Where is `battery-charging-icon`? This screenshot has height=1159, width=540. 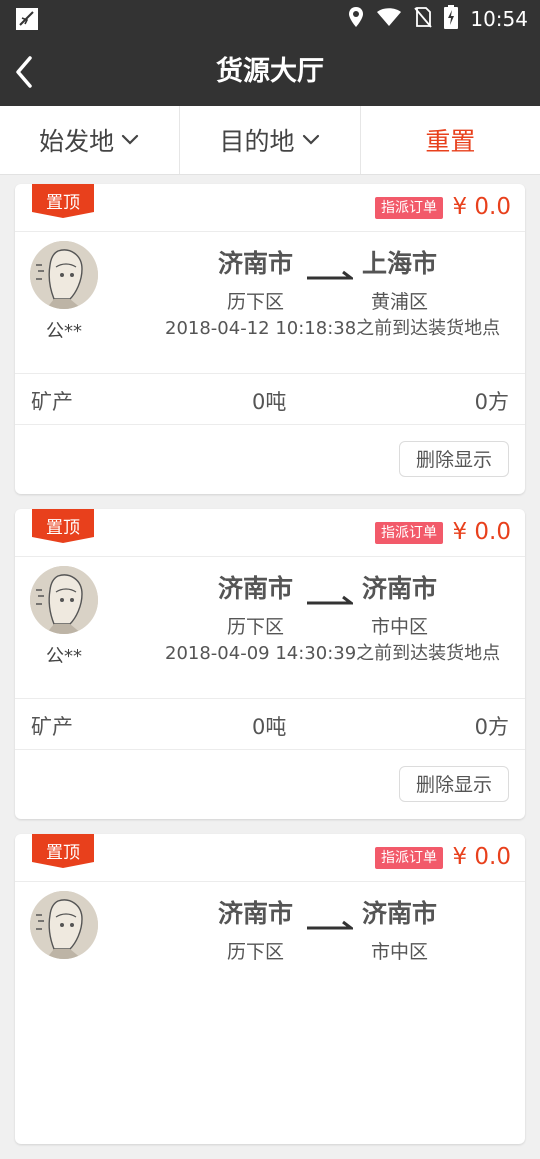 battery-charging-icon is located at coordinates (451, 19).